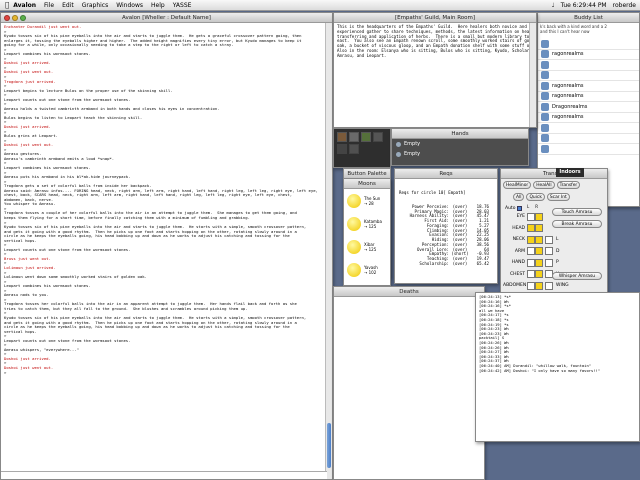 The height and width of the screenshot is (480, 640). What do you see at coordinates (68, 5) in the screenshot?
I see `menu-edit: Edit` at bounding box center [68, 5].